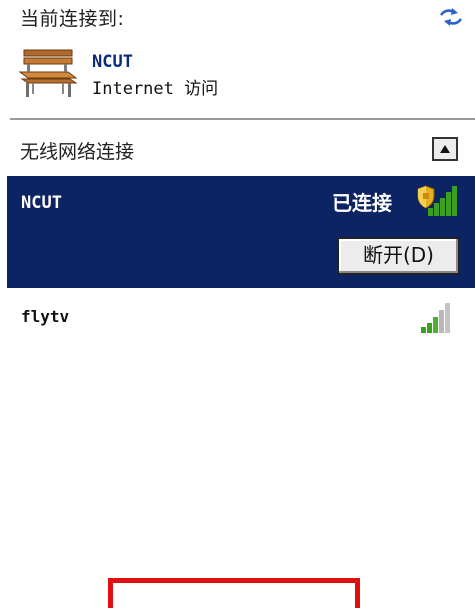 Image resolution: width=475 pixels, height=608 pixels. I want to click on section-title: 无线网络连接, so click(77, 152).